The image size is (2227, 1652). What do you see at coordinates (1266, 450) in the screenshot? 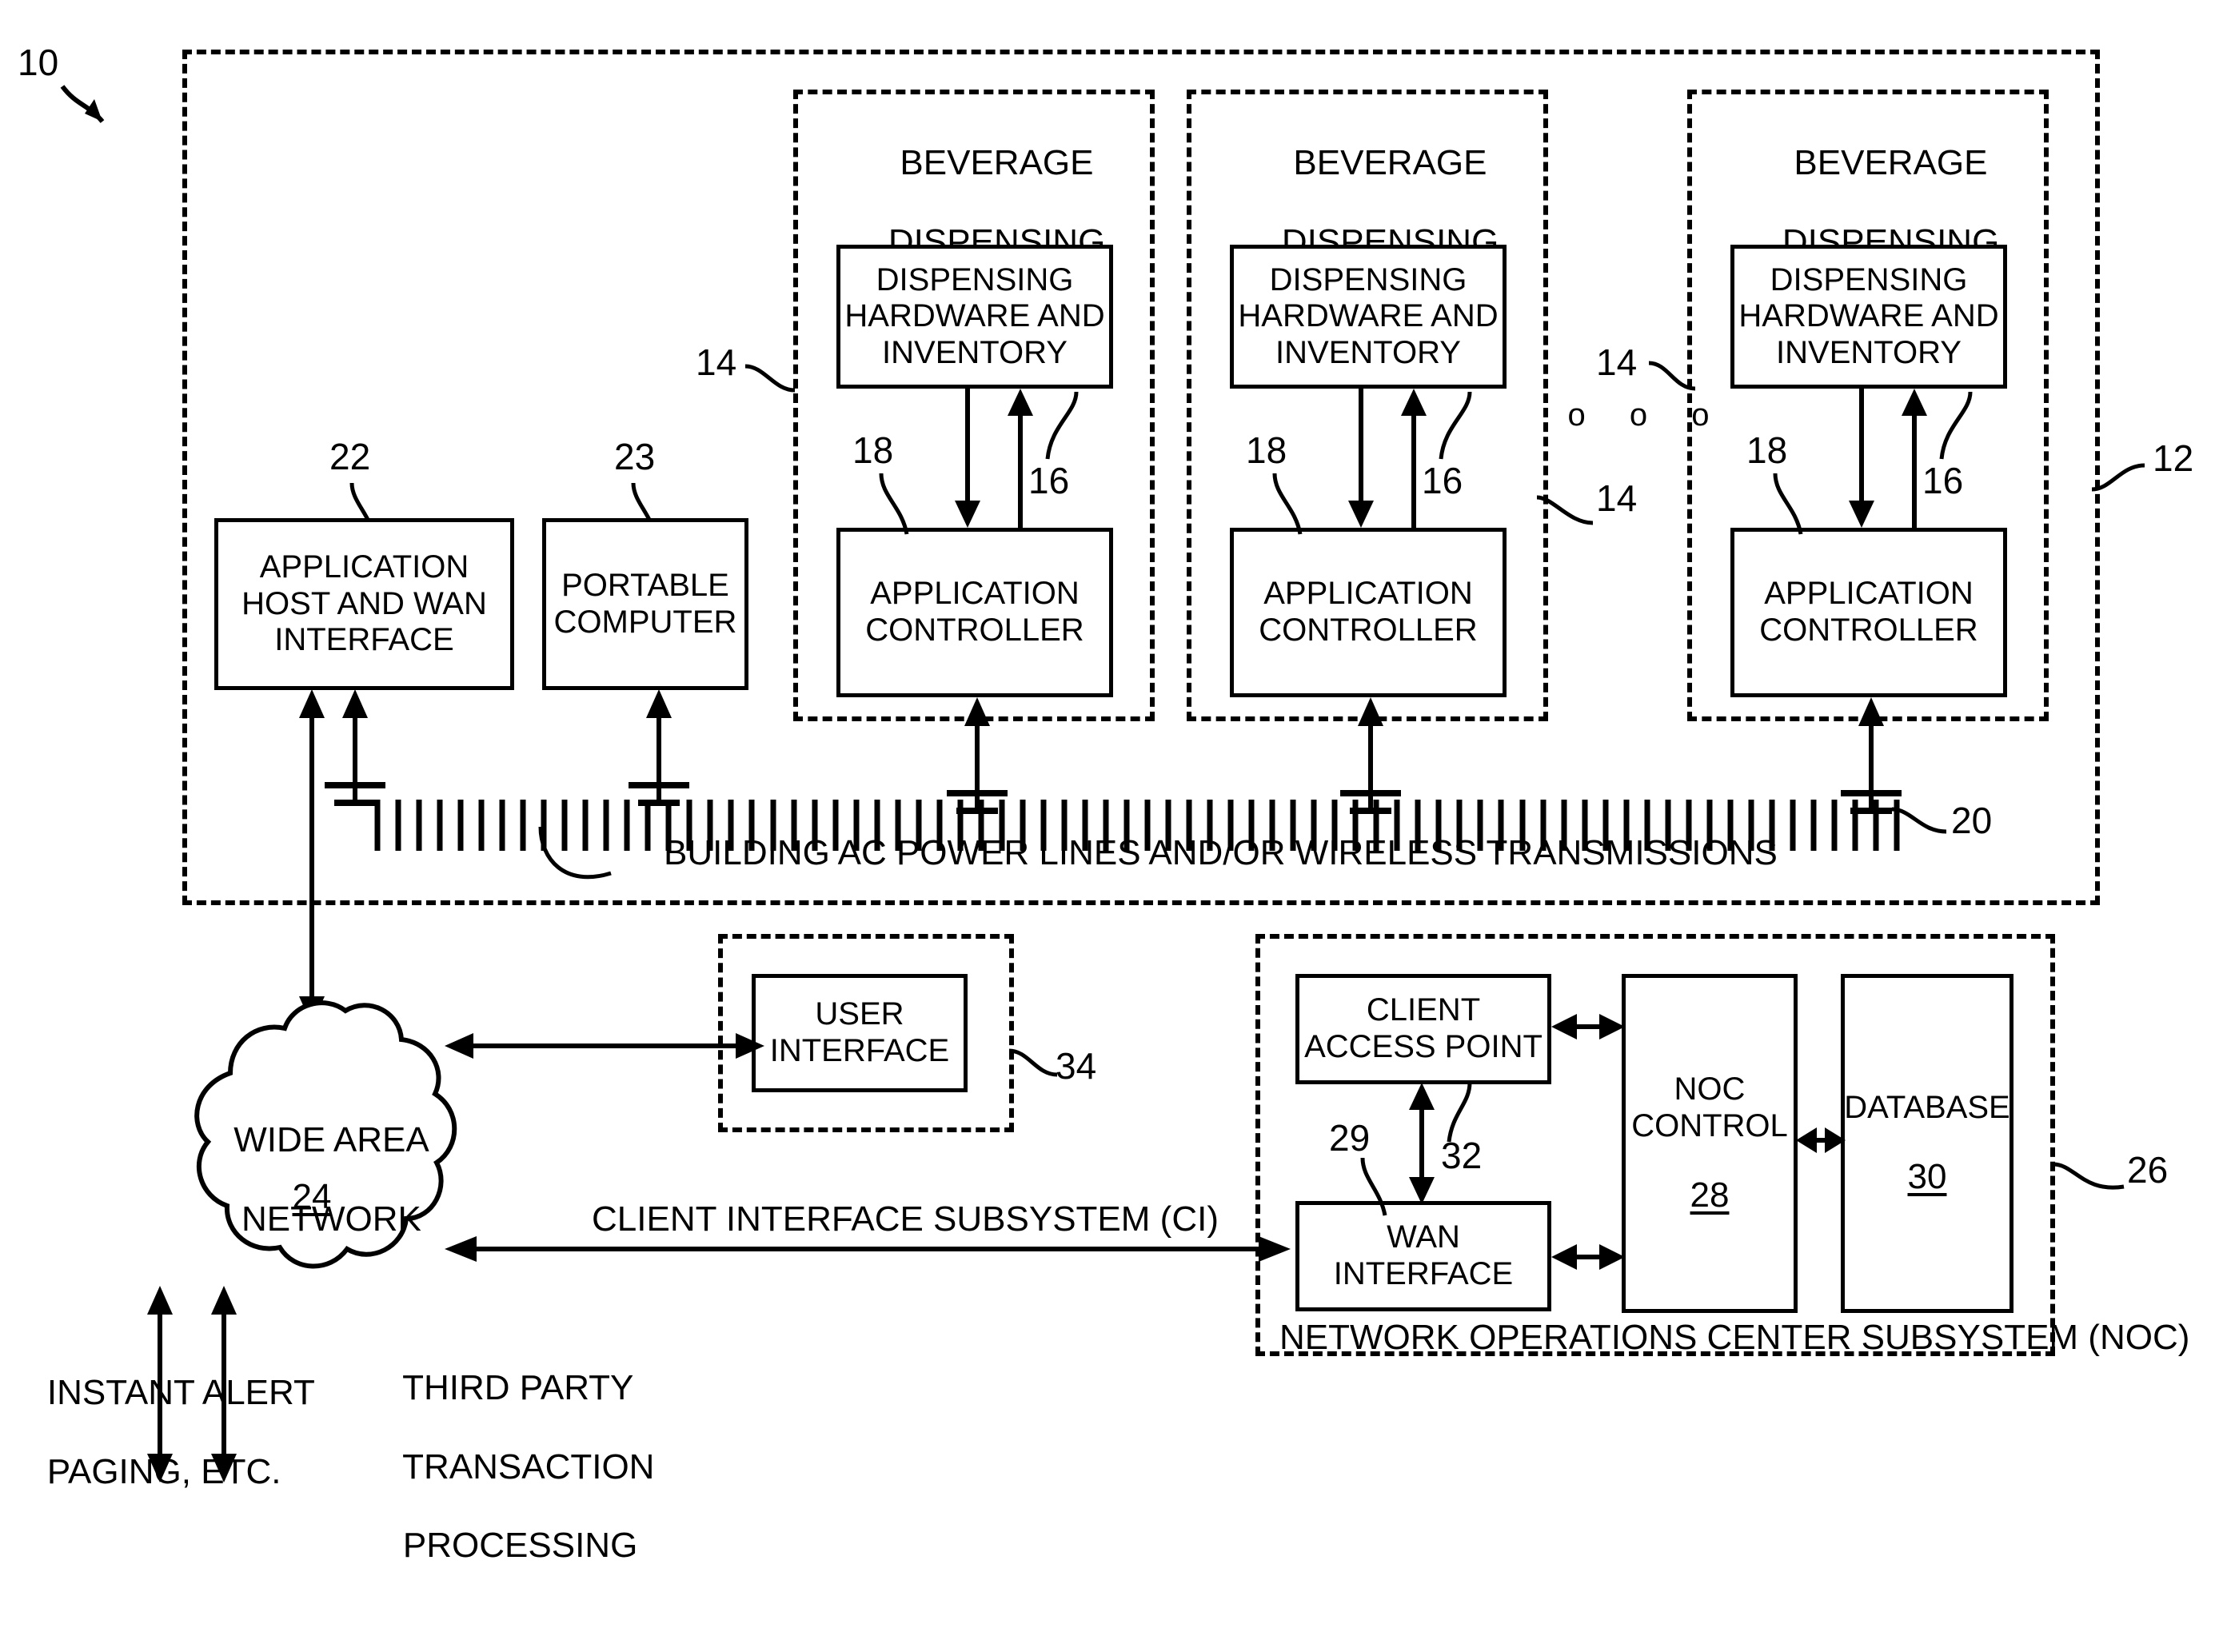
I see `ref-18-device-2: 18` at bounding box center [1266, 450].